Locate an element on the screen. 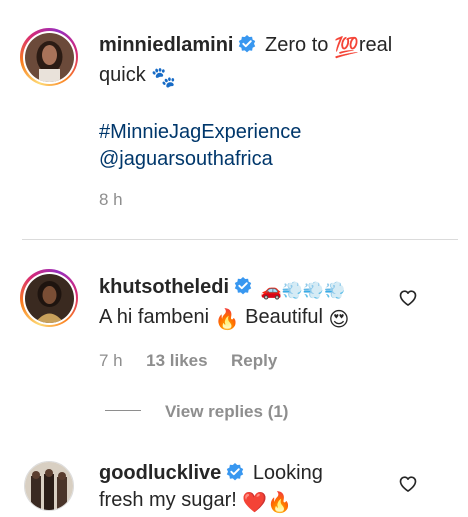 Image resolution: width=468 pixels, height=517 pixels. caption-text-line1-end: real is located at coordinates (375, 45).